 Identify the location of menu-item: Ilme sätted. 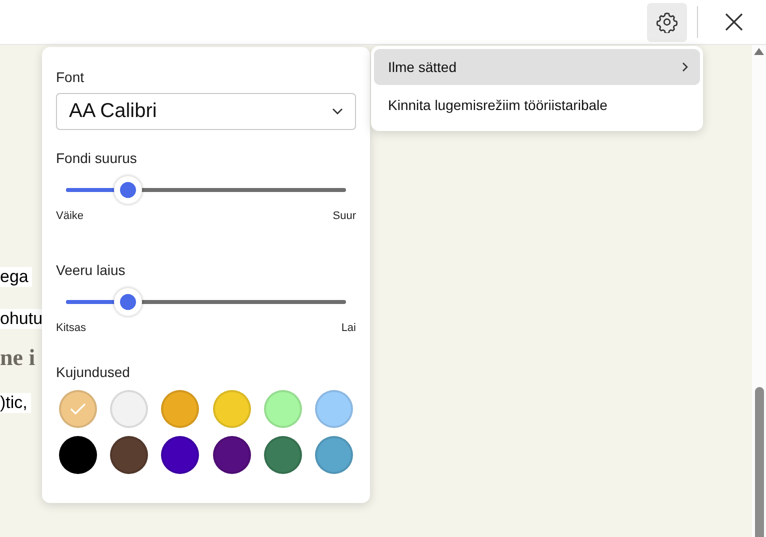
(537, 67).